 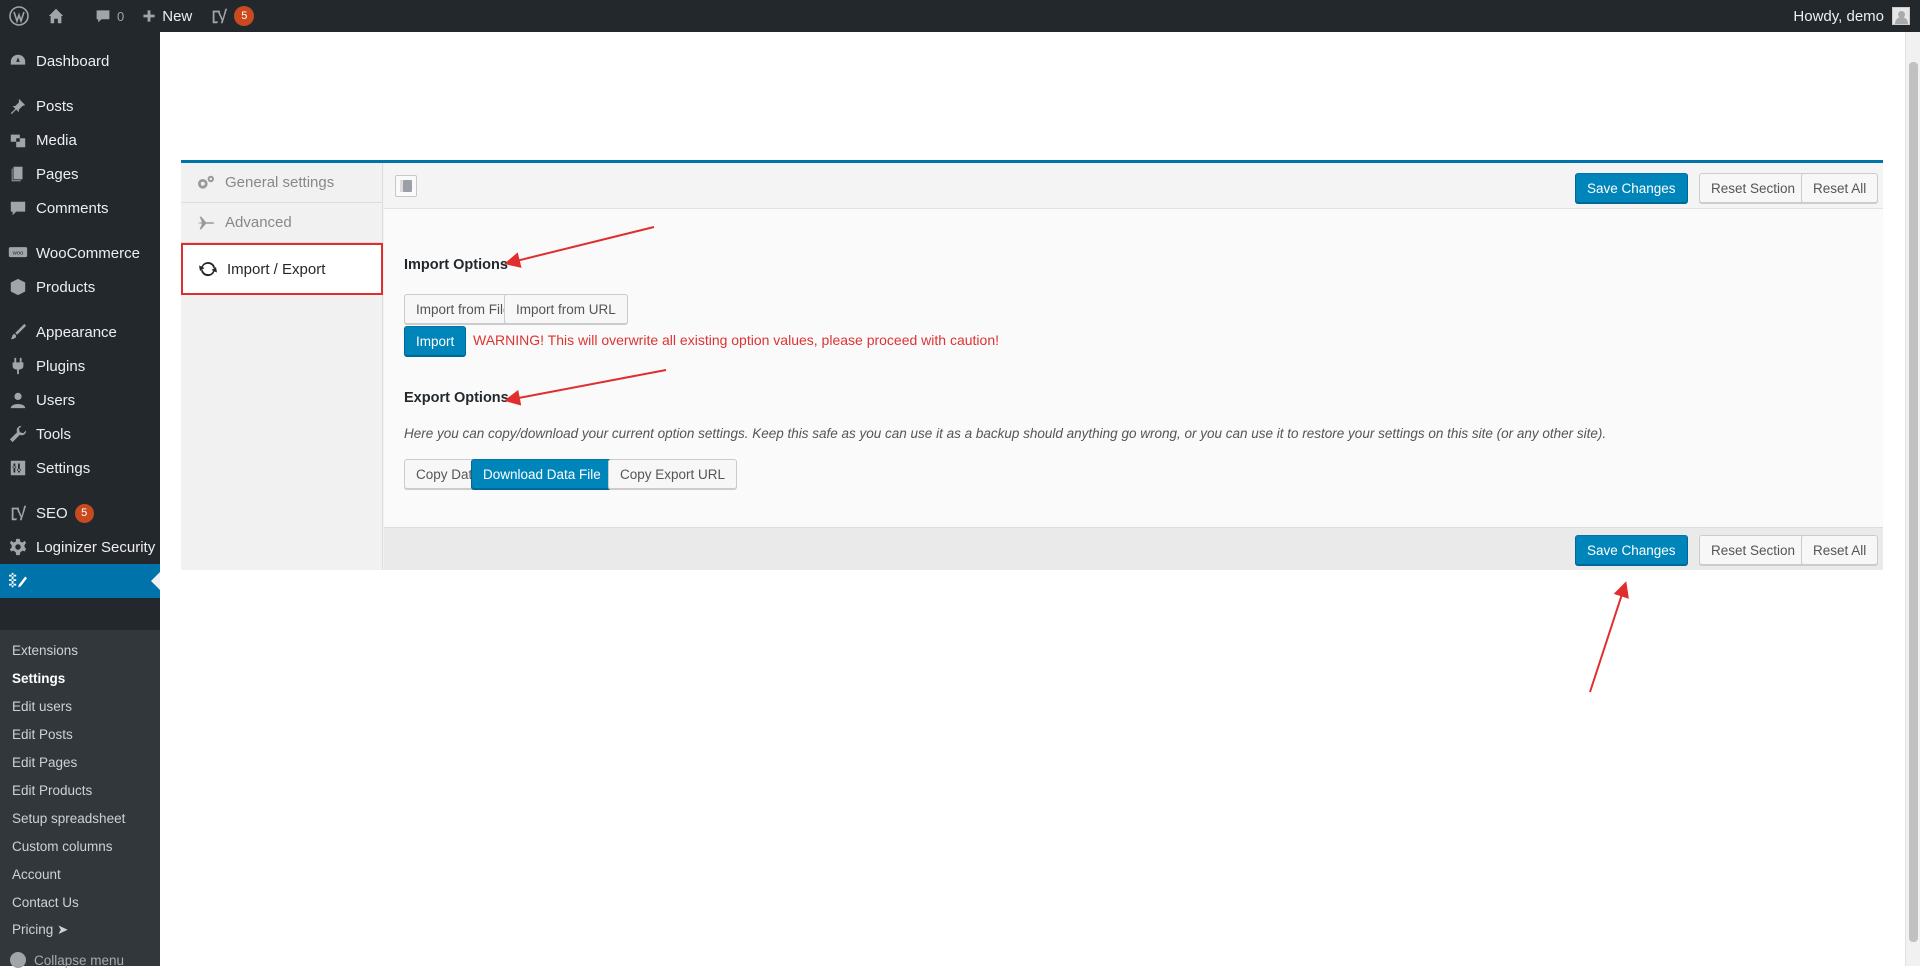 I want to click on vertical-scrollbar, so click(x=1912, y=499).